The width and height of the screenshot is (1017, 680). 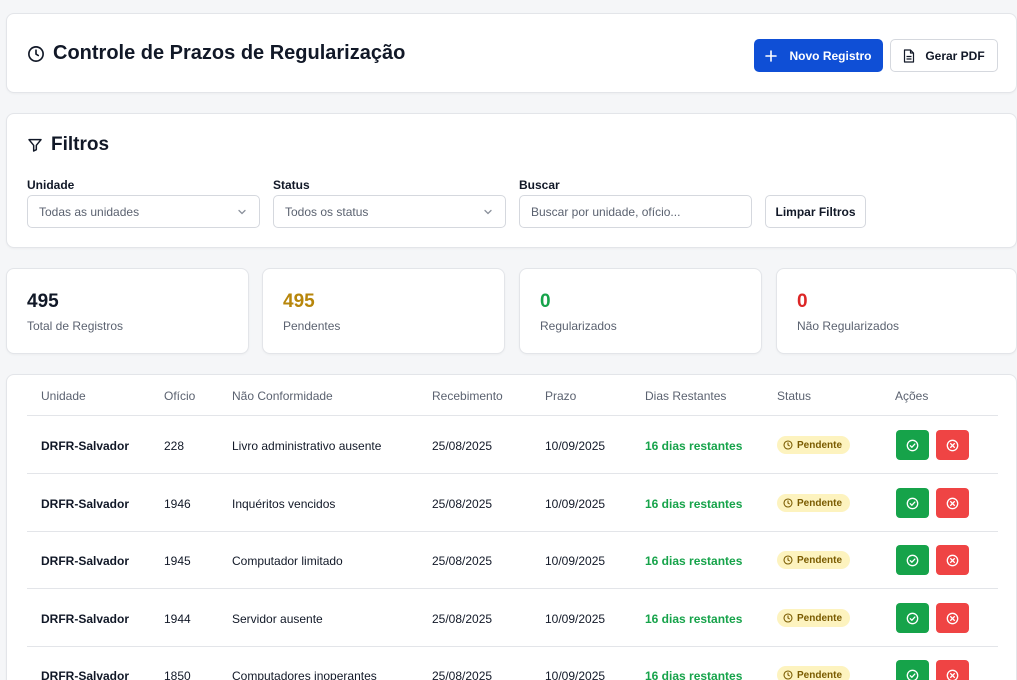 I want to click on status-select-value: Todos os status, so click(x=327, y=211).